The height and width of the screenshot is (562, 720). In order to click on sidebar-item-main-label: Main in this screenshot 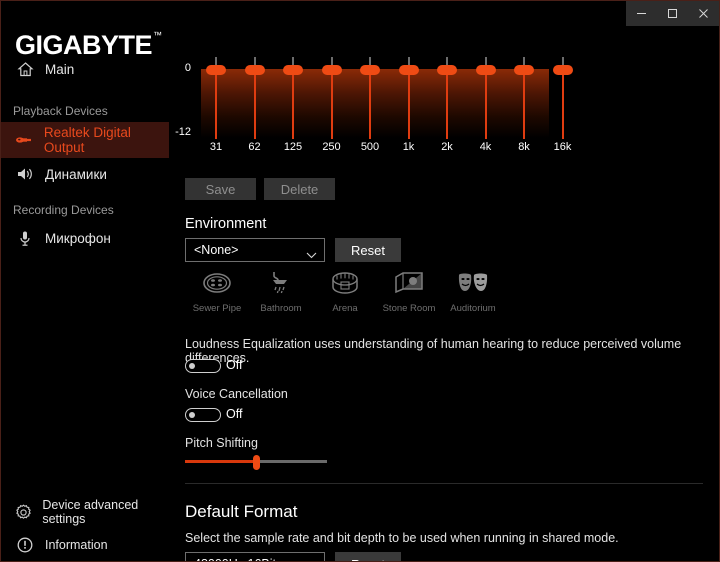, I will do `click(60, 69)`.